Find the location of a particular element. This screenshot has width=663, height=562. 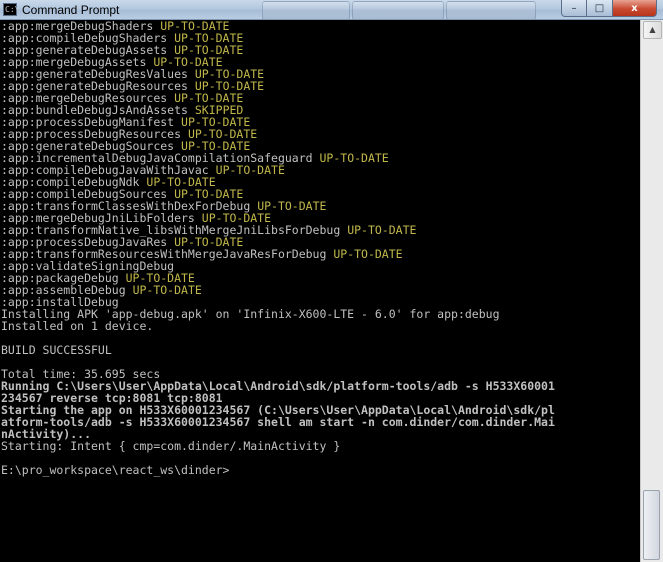

maximize-button: □ is located at coordinates (600, 8).